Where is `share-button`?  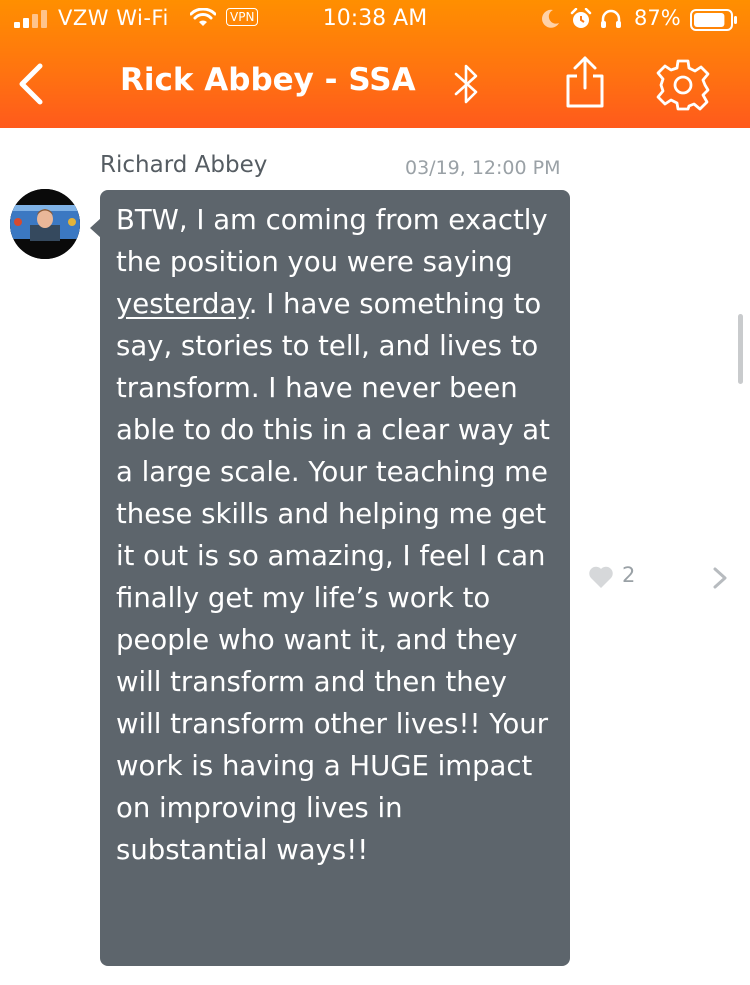
share-button is located at coordinates (585, 82).